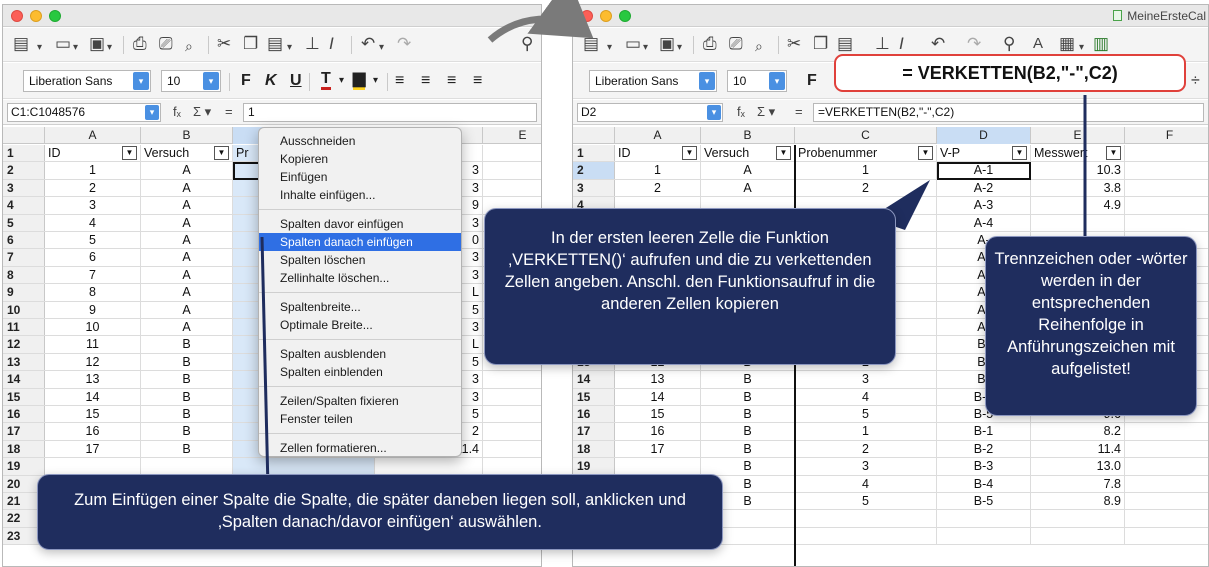 The height and width of the screenshot is (567, 1209). Describe the element at coordinates (1078, 483) in the screenshot. I see `cell-e: 7.8` at that location.